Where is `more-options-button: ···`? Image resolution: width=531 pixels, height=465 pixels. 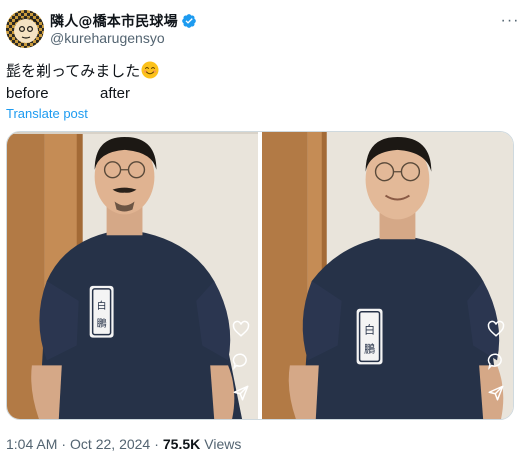
more-options-button: ··· is located at coordinates (510, 21).